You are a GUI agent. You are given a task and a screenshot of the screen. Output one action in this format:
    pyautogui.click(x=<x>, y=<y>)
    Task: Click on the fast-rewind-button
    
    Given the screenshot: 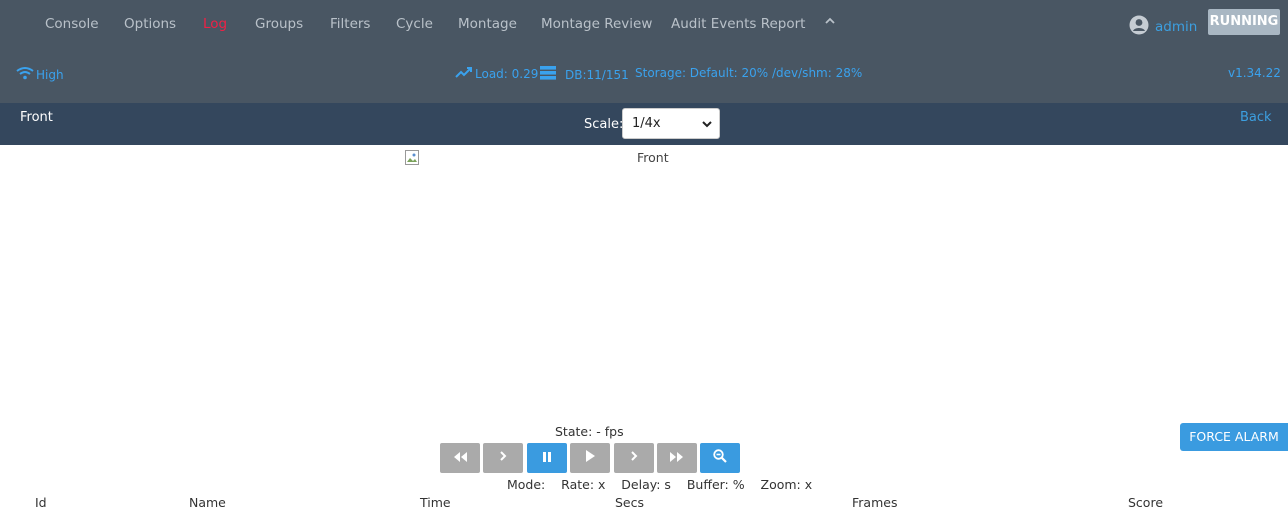 What is the action you would take?
    pyautogui.click(x=460, y=458)
    